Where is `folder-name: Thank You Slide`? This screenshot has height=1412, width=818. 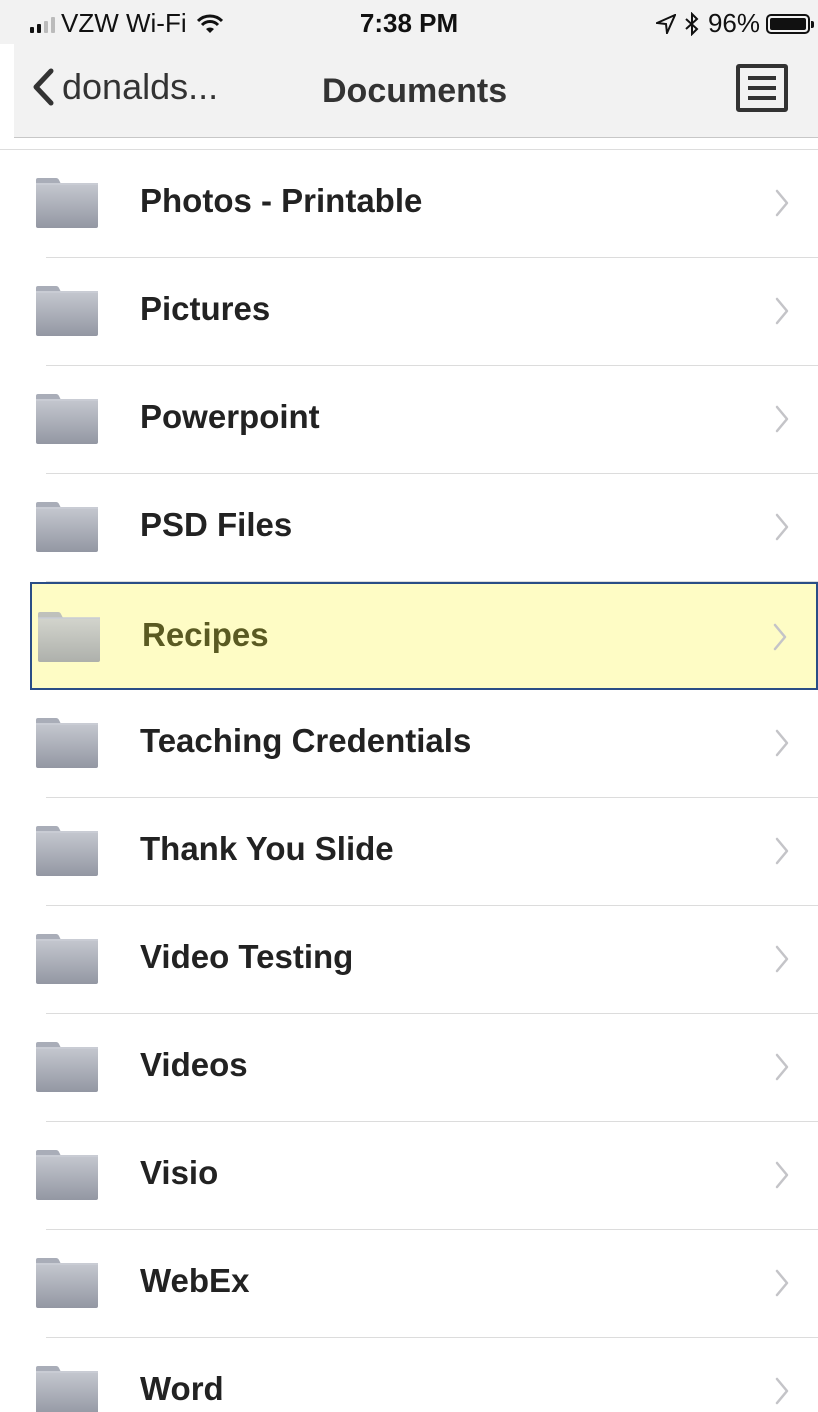 folder-name: Thank You Slide is located at coordinates (267, 848).